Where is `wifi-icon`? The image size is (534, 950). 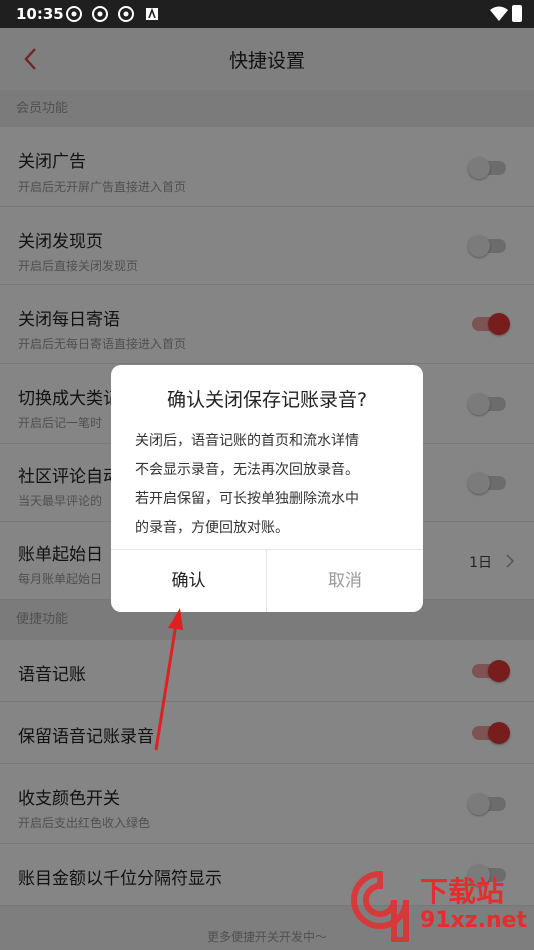 wifi-icon is located at coordinates (499, 13).